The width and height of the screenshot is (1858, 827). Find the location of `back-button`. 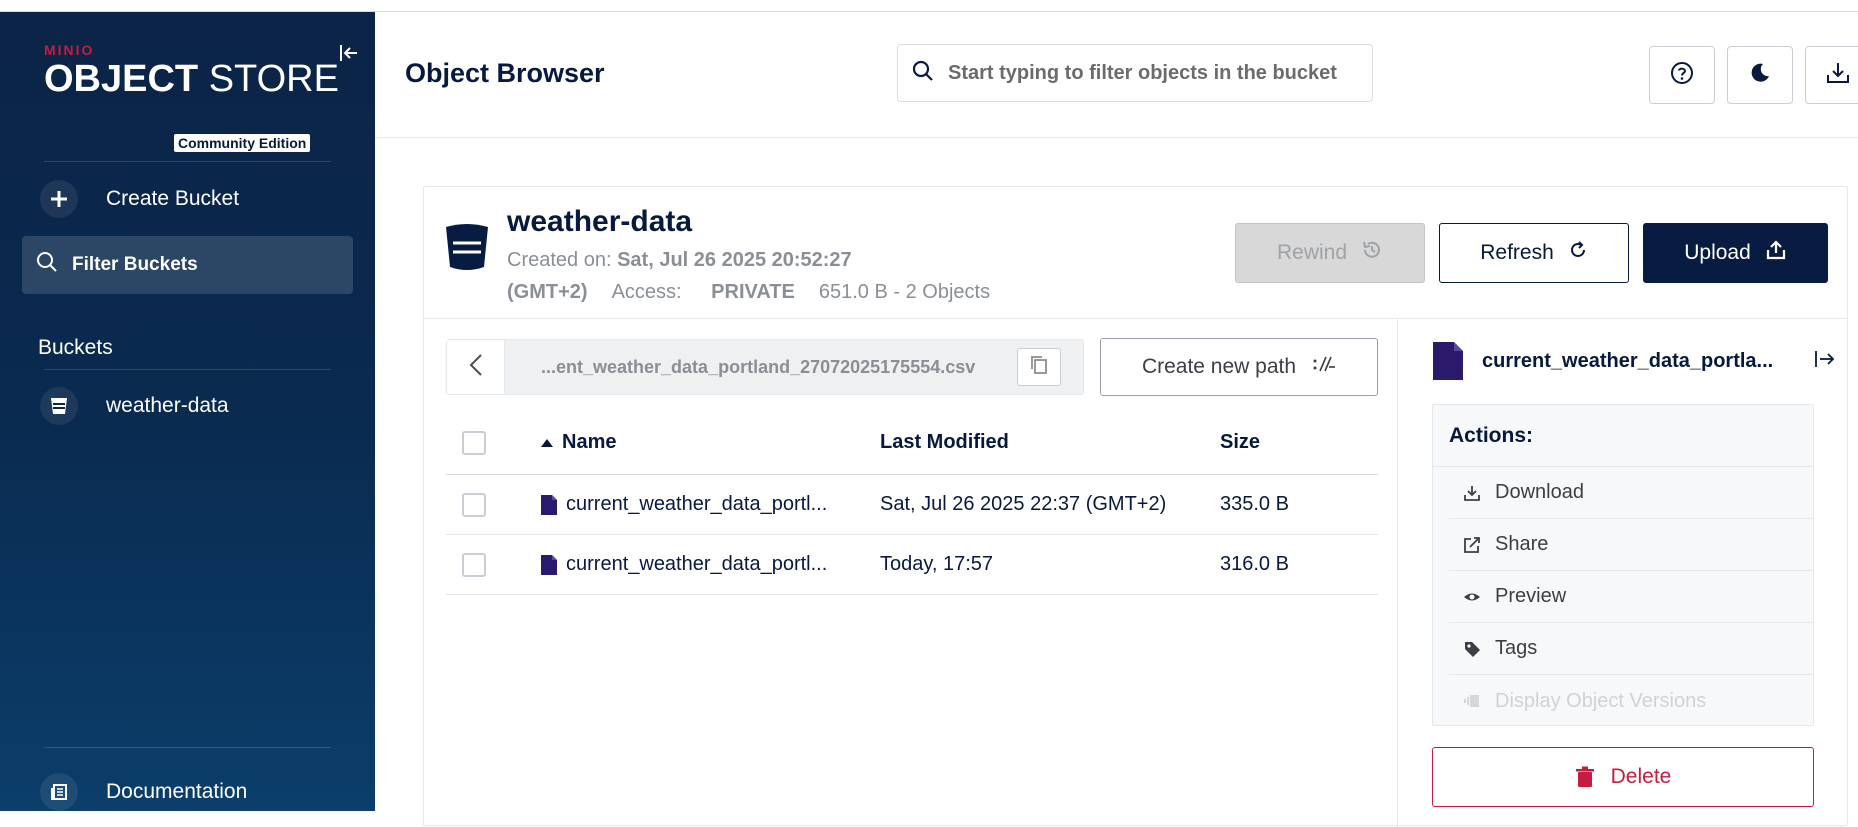

back-button is located at coordinates (476, 367).